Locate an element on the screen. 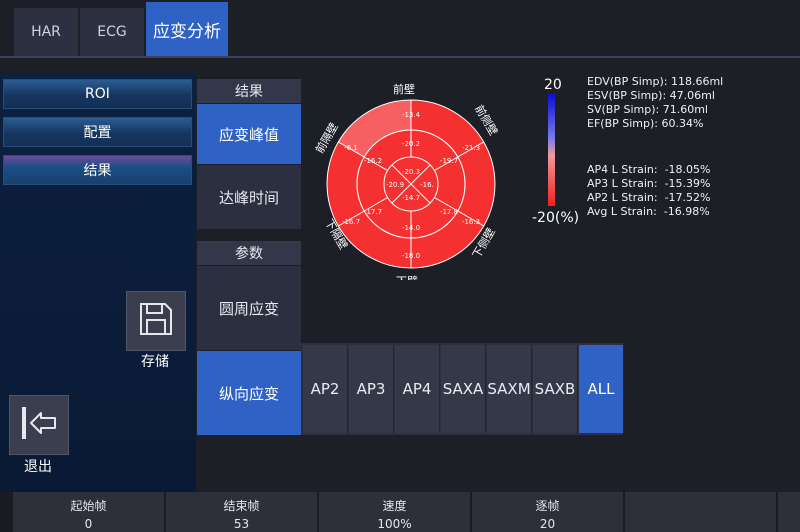 This screenshot has height=532, width=800. value-basal-3: -16.3 is located at coordinates (471, 222).